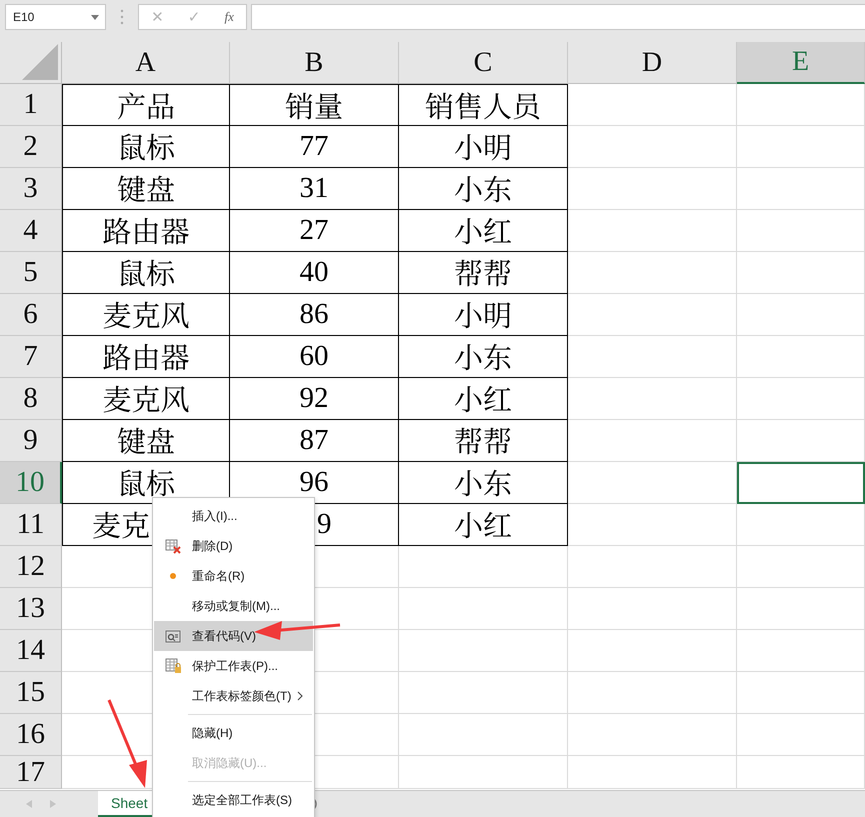 This screenshot has width=865, height=817. I want to click on column-header: D, so click(652, 63).